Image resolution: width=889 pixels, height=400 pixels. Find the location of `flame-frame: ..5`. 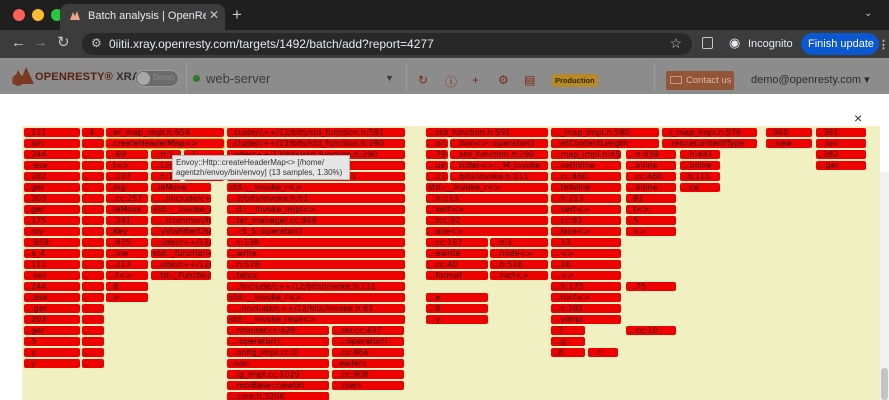

flame-frame: ..5 is located at coordinates (651, 220).